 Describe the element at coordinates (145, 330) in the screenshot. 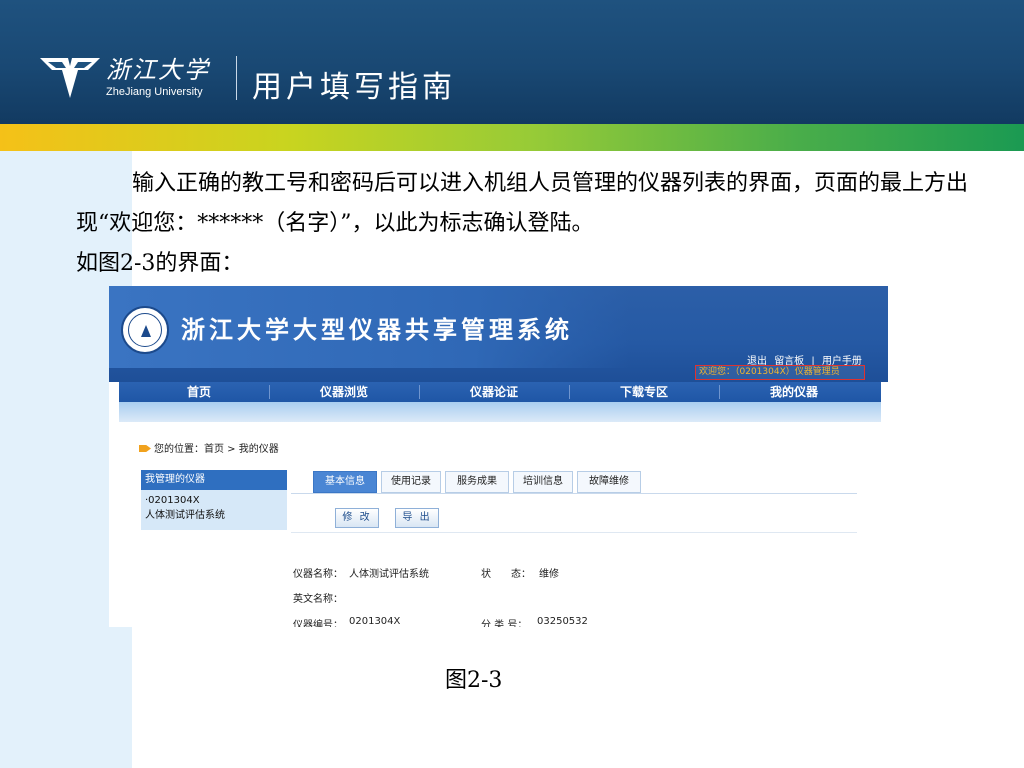

I see `university-seal-icon` at that location.